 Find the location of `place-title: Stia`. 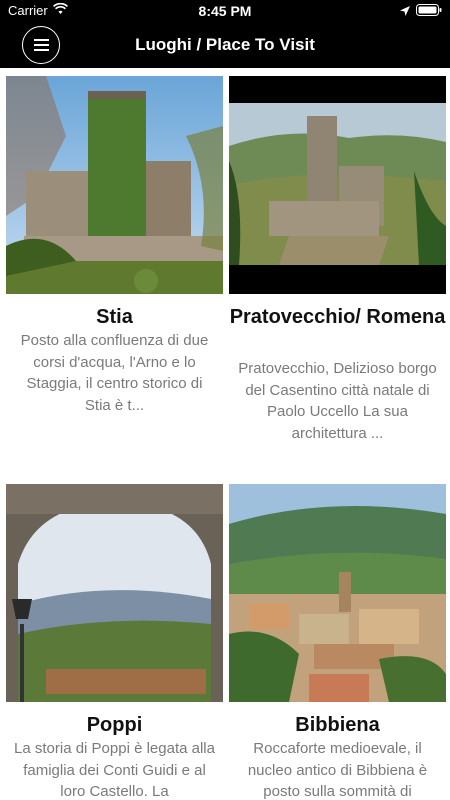

place-title: Stia is located at coordinates (114, 317).